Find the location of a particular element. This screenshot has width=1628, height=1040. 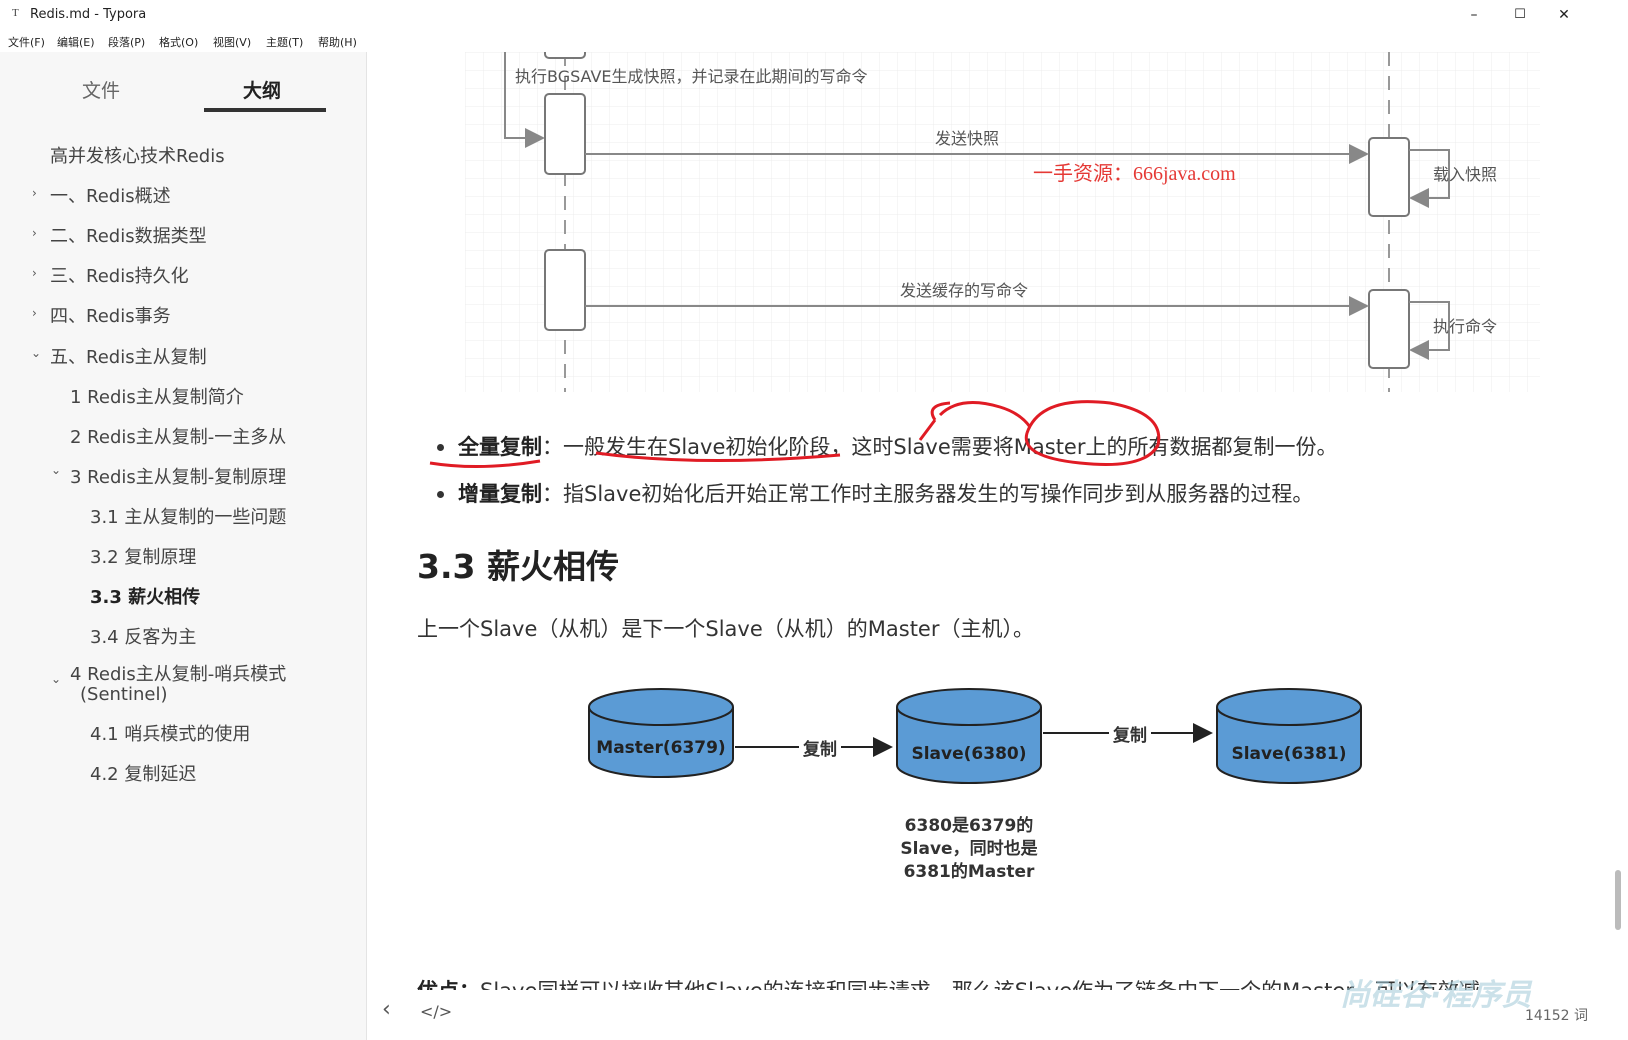

title-bar: T Redis.md - Typora – ☐ ✕ is located at coordinates (814, 15).